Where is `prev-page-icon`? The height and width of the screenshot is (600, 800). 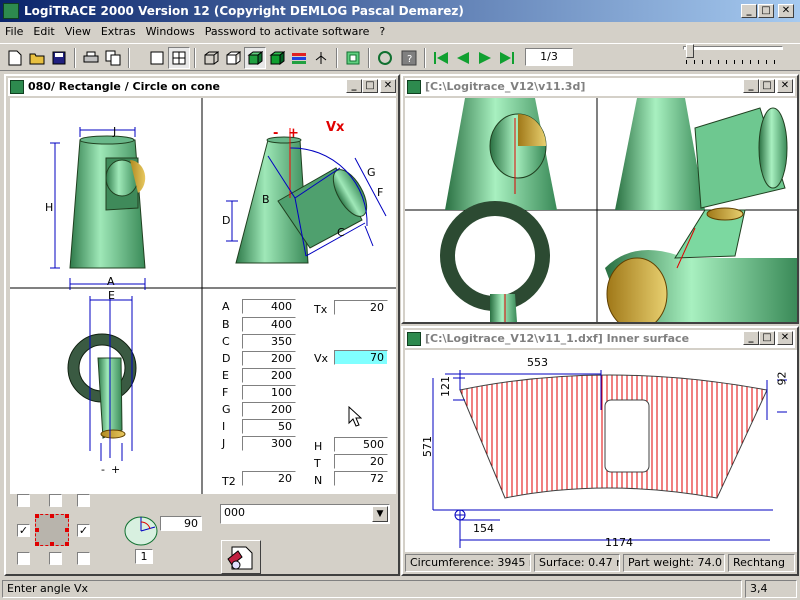 prev-page-icon is located at coordinates (463, 58).